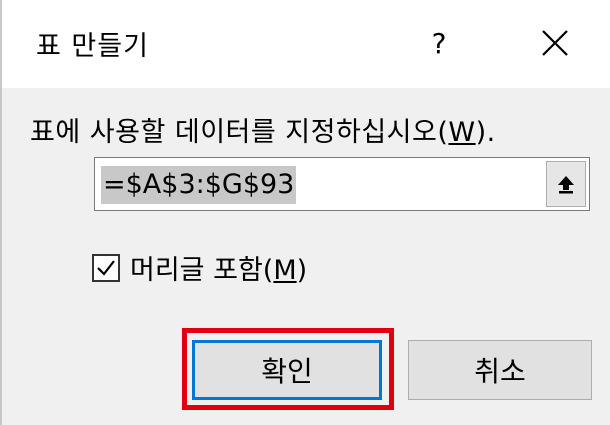 The width and height of the screenshot is (610, 425). What do you see at coordinates (500, 370) in the screenshot?
I see `cancel-button: 취소` at bounding box center [500, 370].